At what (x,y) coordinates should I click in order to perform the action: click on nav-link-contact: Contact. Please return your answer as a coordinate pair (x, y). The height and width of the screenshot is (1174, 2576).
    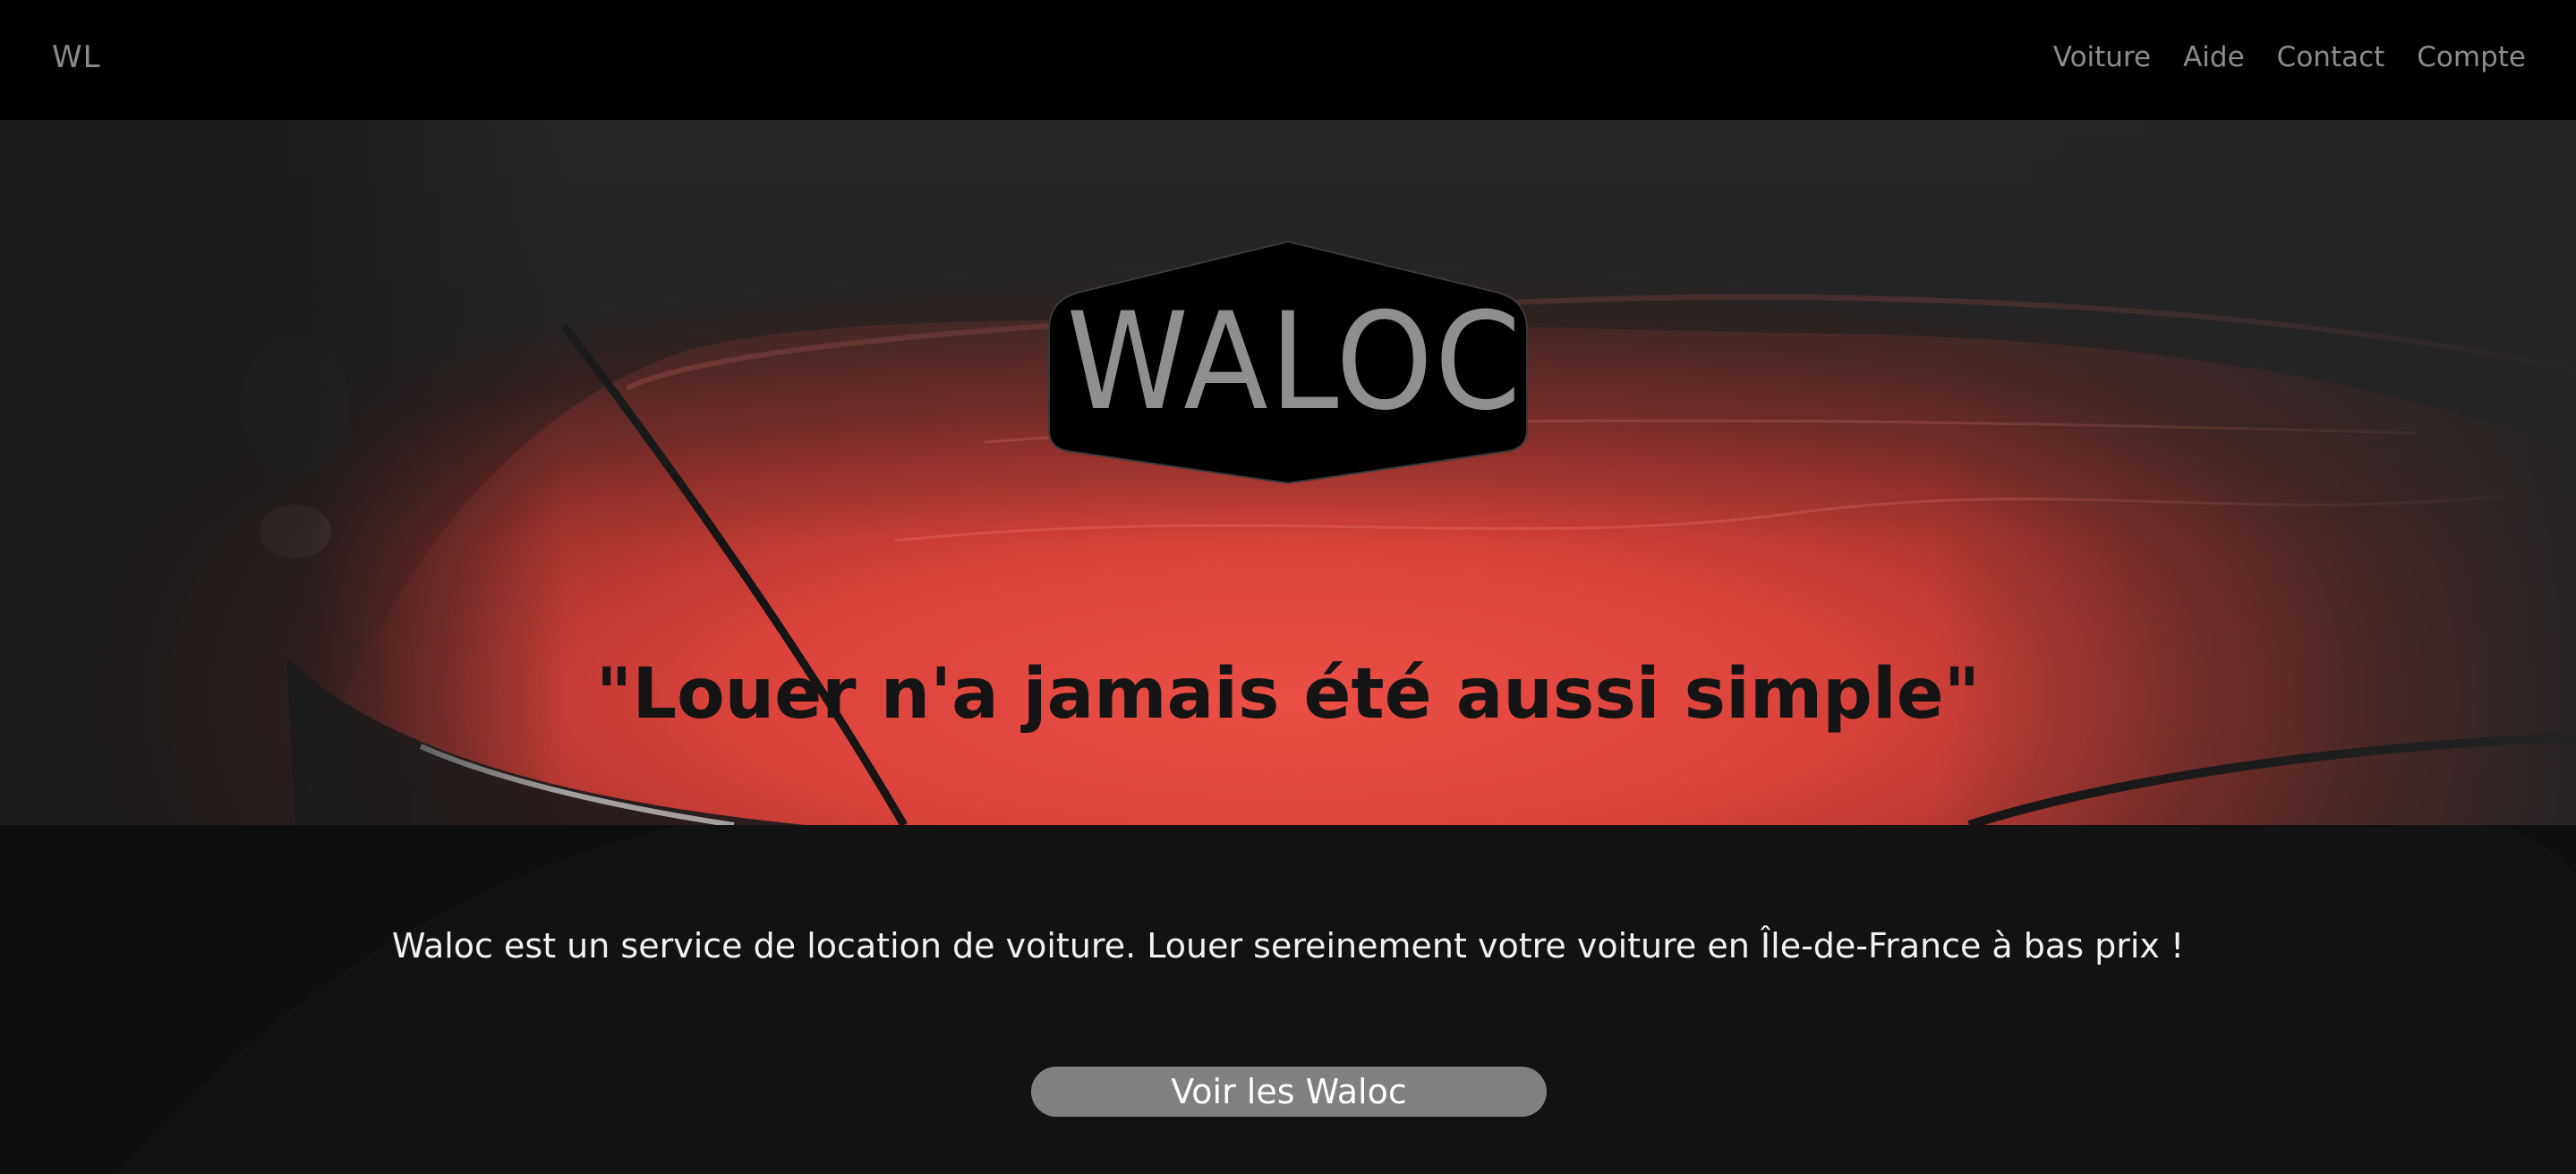
    Looking at the image, I should click on (2331, 57).